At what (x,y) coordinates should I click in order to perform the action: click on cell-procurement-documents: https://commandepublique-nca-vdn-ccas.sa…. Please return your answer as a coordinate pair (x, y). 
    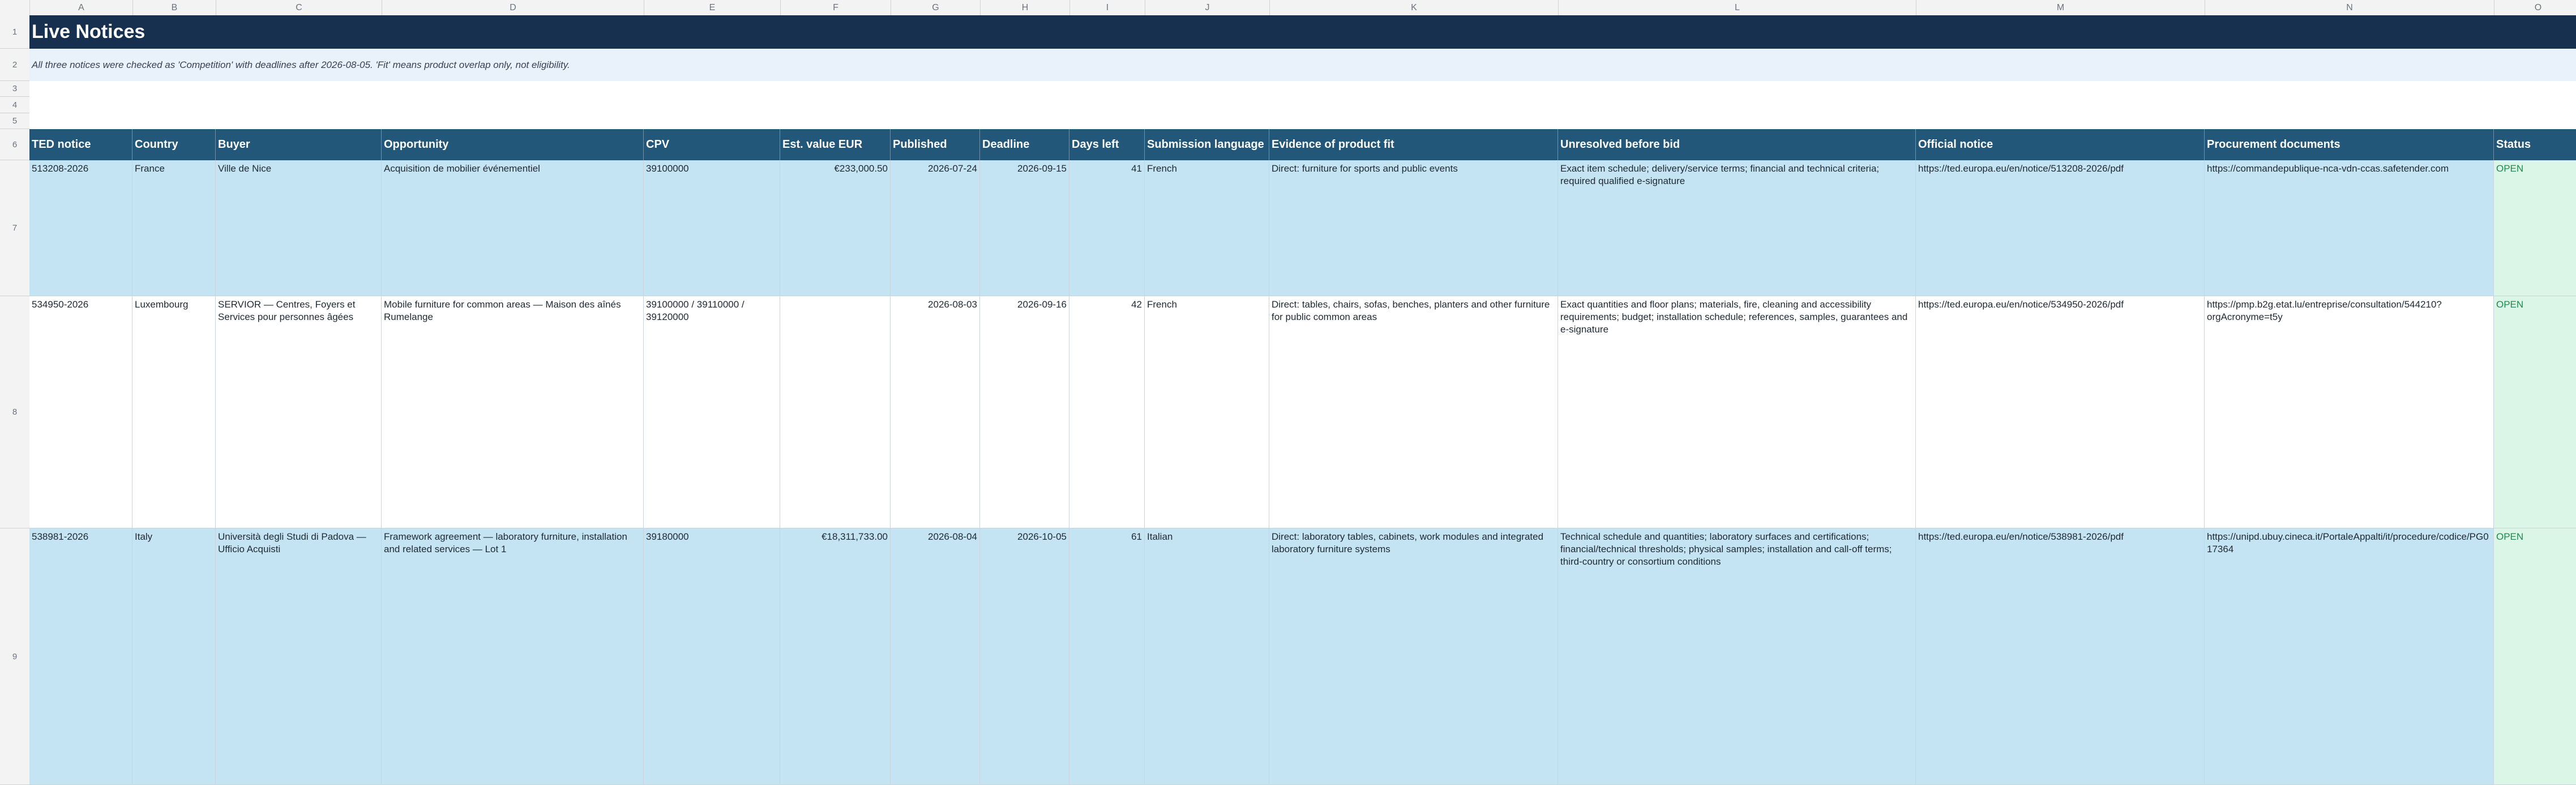
    Looking at the image, I should click on (2349, 228).